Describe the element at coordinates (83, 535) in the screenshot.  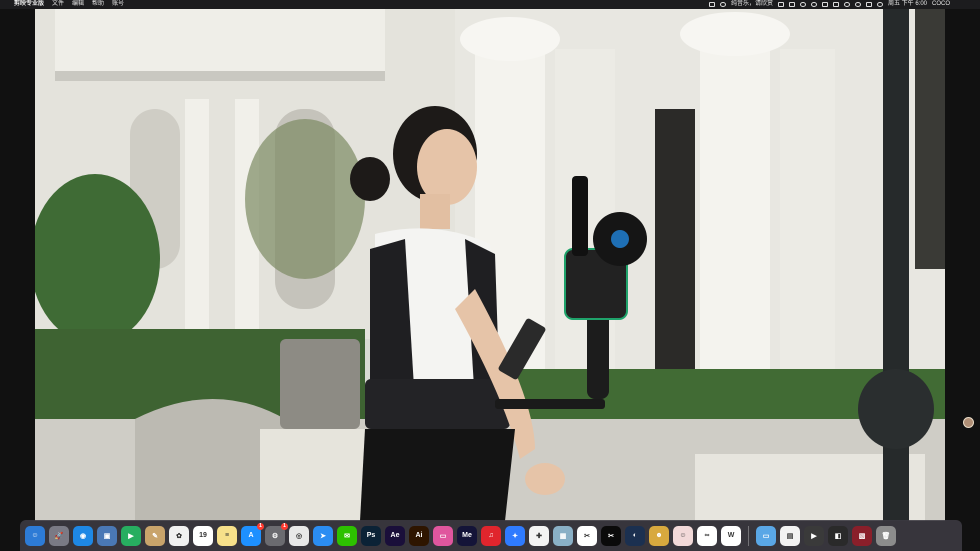
I see `safari-icon: ◉` at that location.